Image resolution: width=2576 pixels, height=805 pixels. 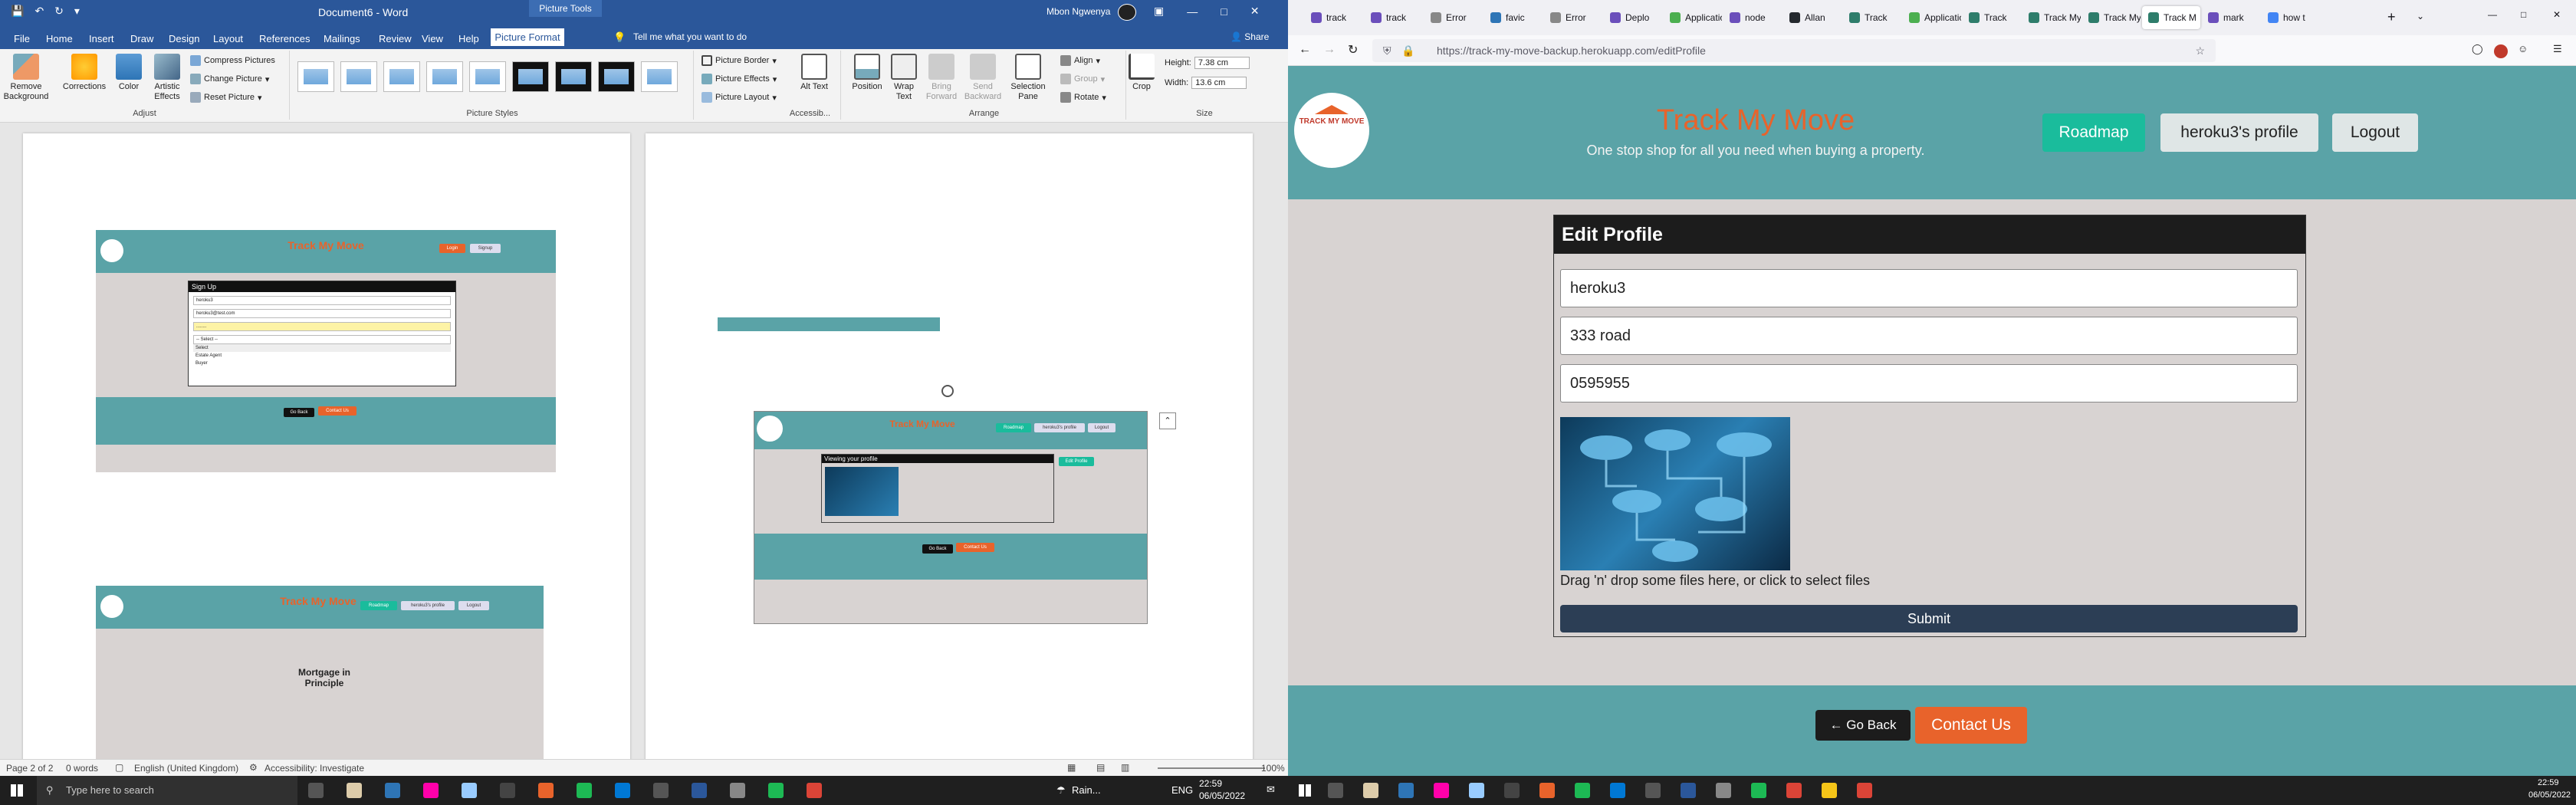 What do you see at coordinates (1255, 11) in the screenshot?
I see `close-icon: ✕` at bounding box center [1255, 11].